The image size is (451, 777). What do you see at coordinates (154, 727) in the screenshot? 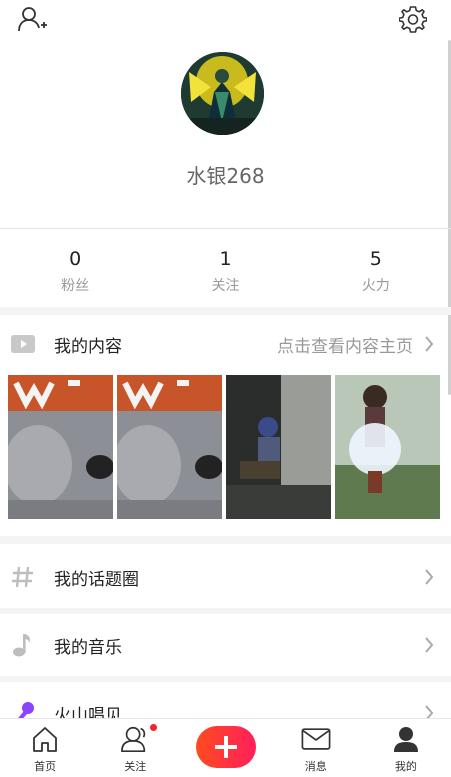
I see `notification-dot` at bounding box center [154, 727].